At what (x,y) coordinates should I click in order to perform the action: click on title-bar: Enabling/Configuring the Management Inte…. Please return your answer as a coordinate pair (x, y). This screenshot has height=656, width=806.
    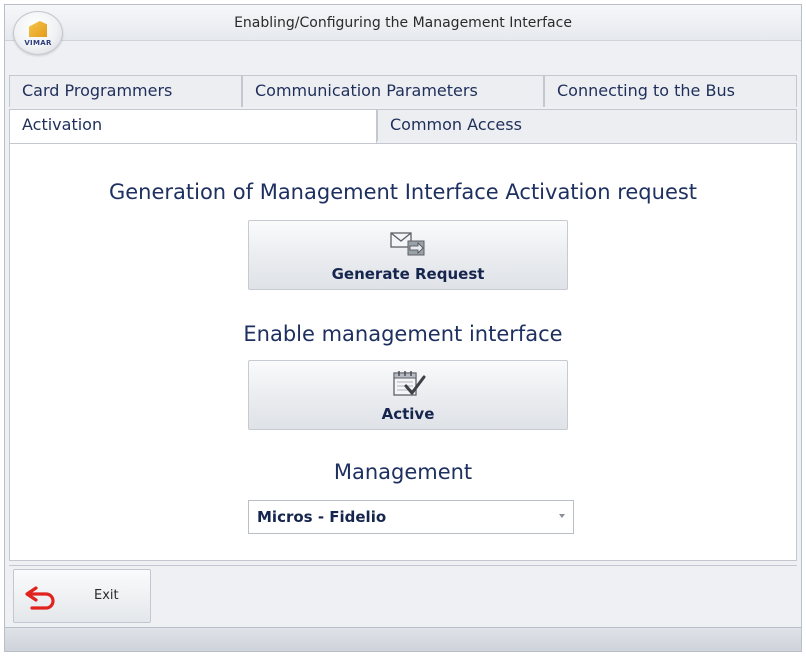
    Looking at the image, I should click on (403, 23).